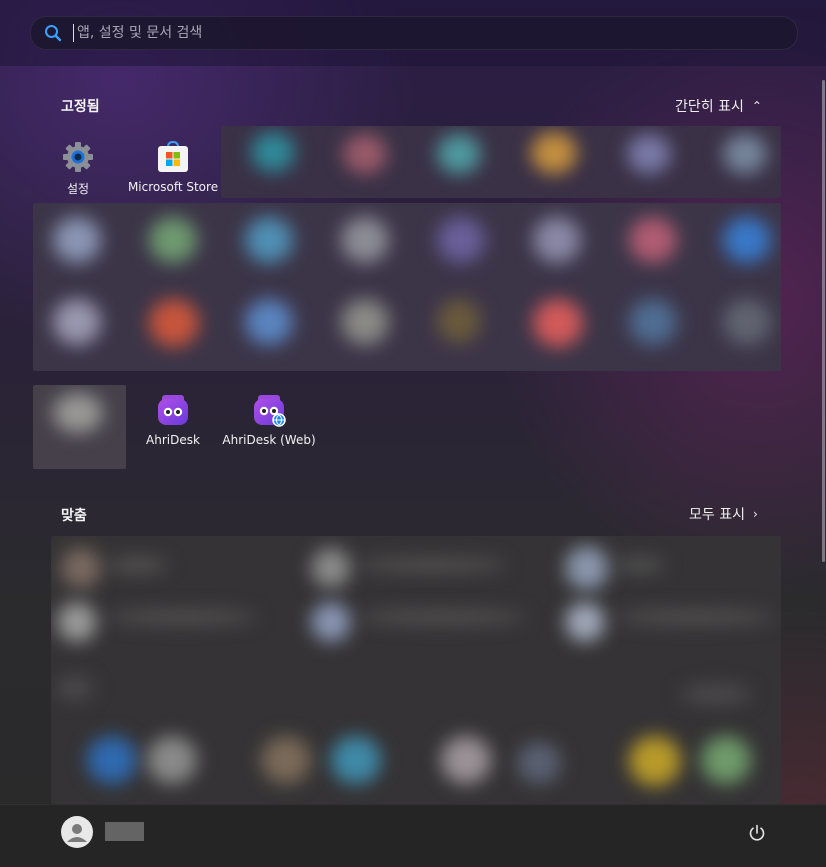 The height and width of the screenshot is (867, 826). Describe the element at coordinates (173, 428) in the screenshot. I see `pinned-app-ahridesk: AhriDesk` at that location.